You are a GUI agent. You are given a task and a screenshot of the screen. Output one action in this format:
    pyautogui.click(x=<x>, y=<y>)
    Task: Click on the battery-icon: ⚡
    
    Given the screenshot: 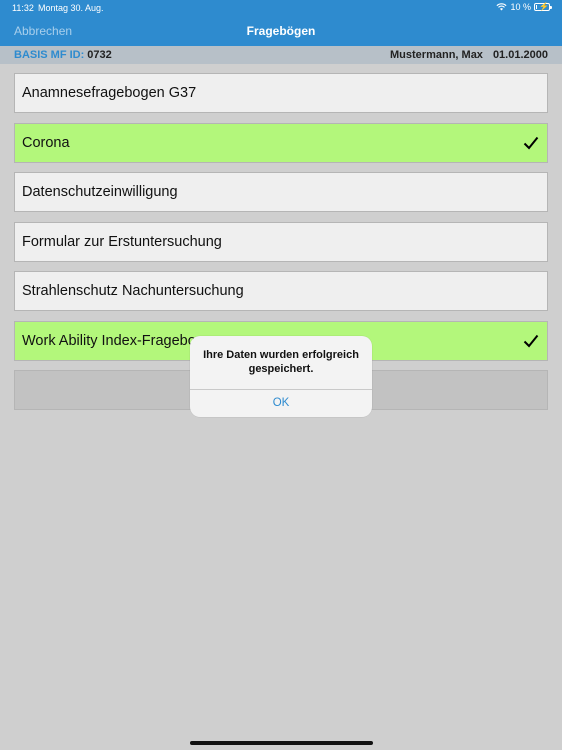 What is the action you would take?
    pyautogui.click(x=543, y=6)
    